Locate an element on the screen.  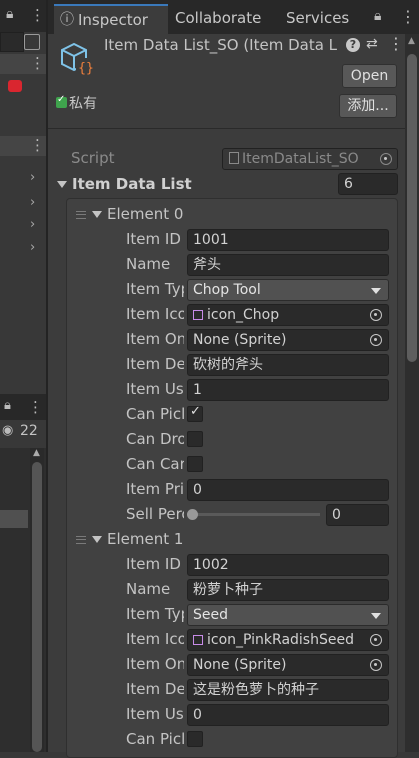
item-icon-field: icon_PinkRadishSeed is located at coordinates (288, 640).